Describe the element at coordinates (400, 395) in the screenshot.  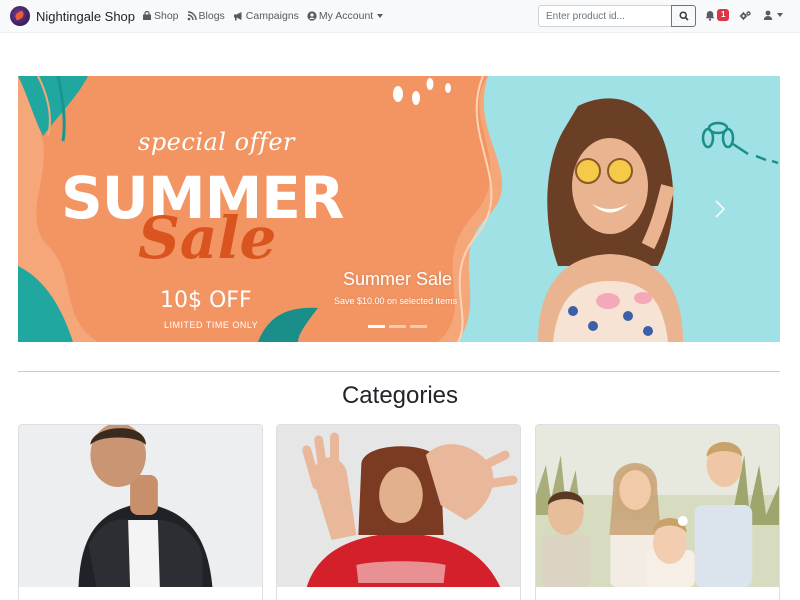
I see `categories-heading: Categories` at that location.